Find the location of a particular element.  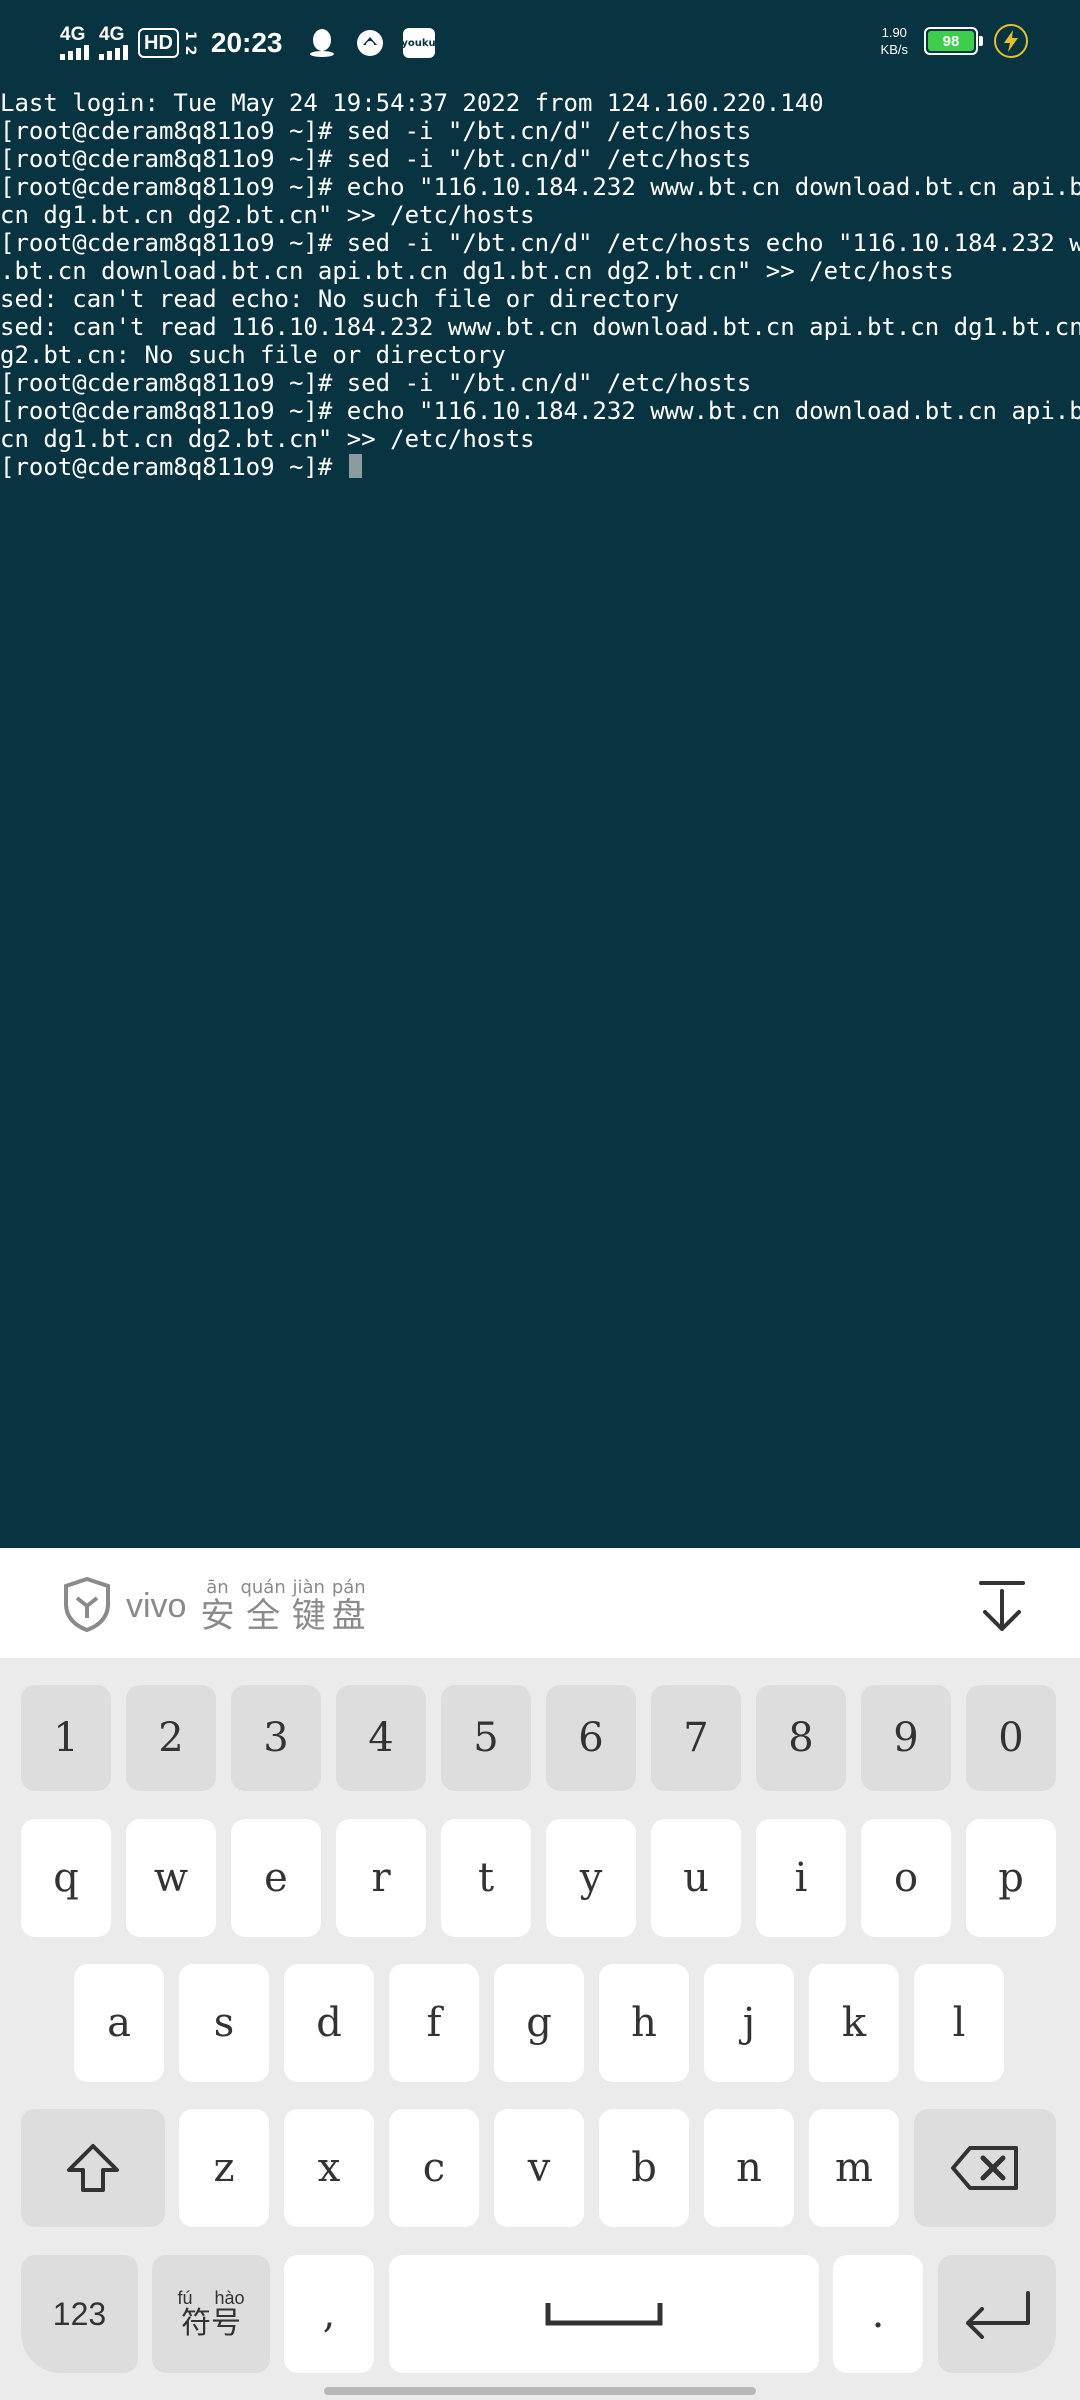

battery-level: 98 is located at coordinates (951, 41).